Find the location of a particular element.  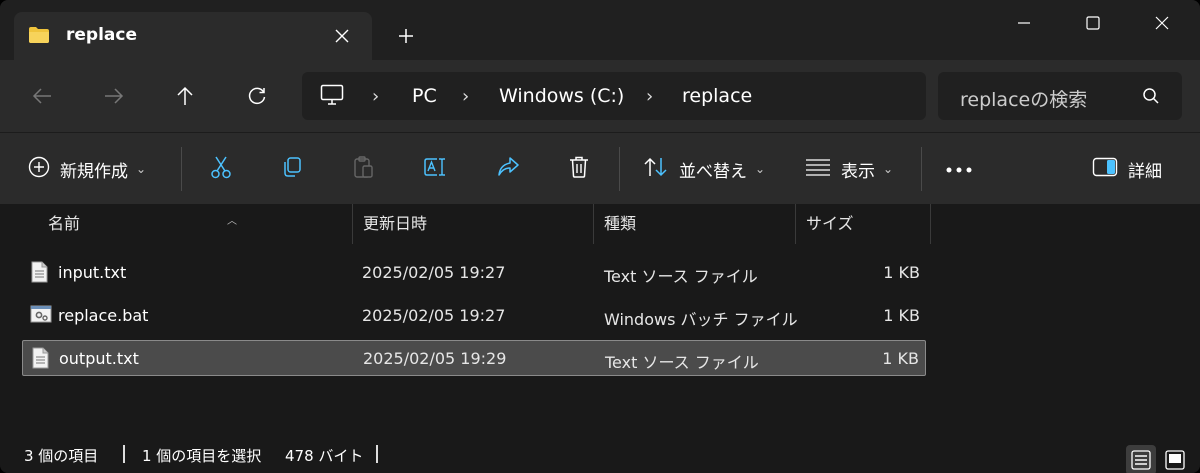

rename-icon is located at coordinates (435, 169).